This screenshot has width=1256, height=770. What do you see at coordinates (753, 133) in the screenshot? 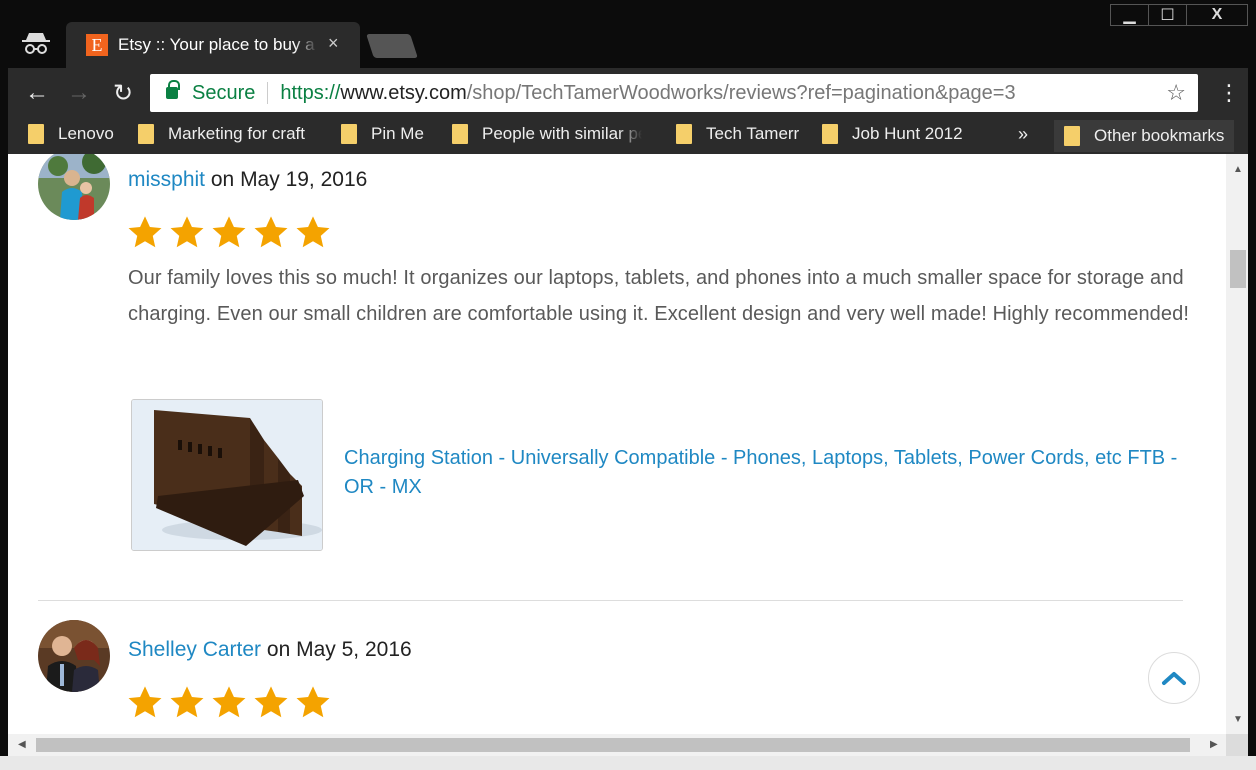
I see `bookmark-label: Tech Tamerr` at bounding box center [753, 133].